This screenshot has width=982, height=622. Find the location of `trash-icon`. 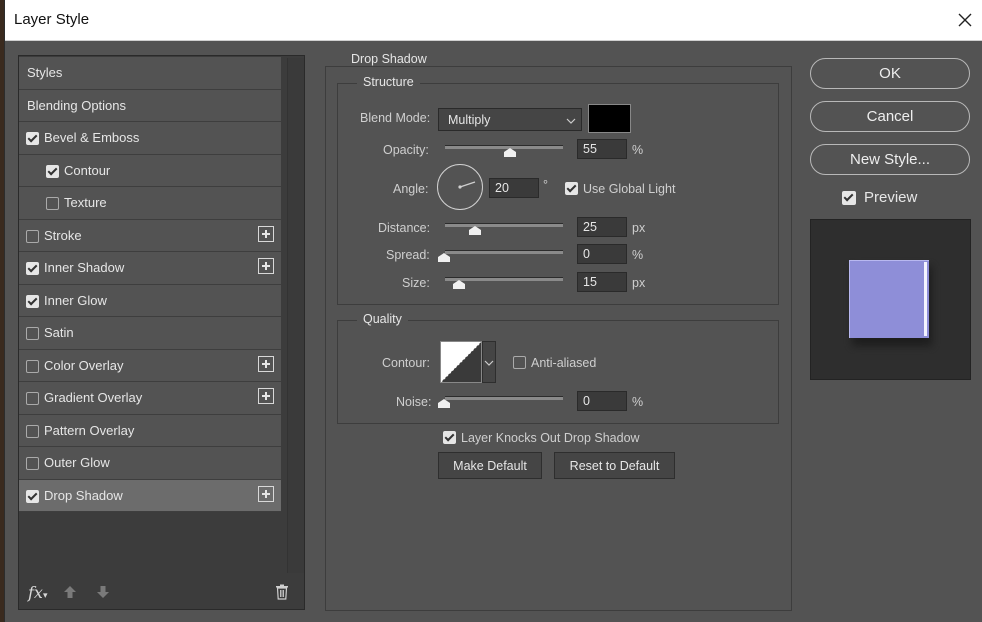

trash-icon is located at coordinates (282, 592).